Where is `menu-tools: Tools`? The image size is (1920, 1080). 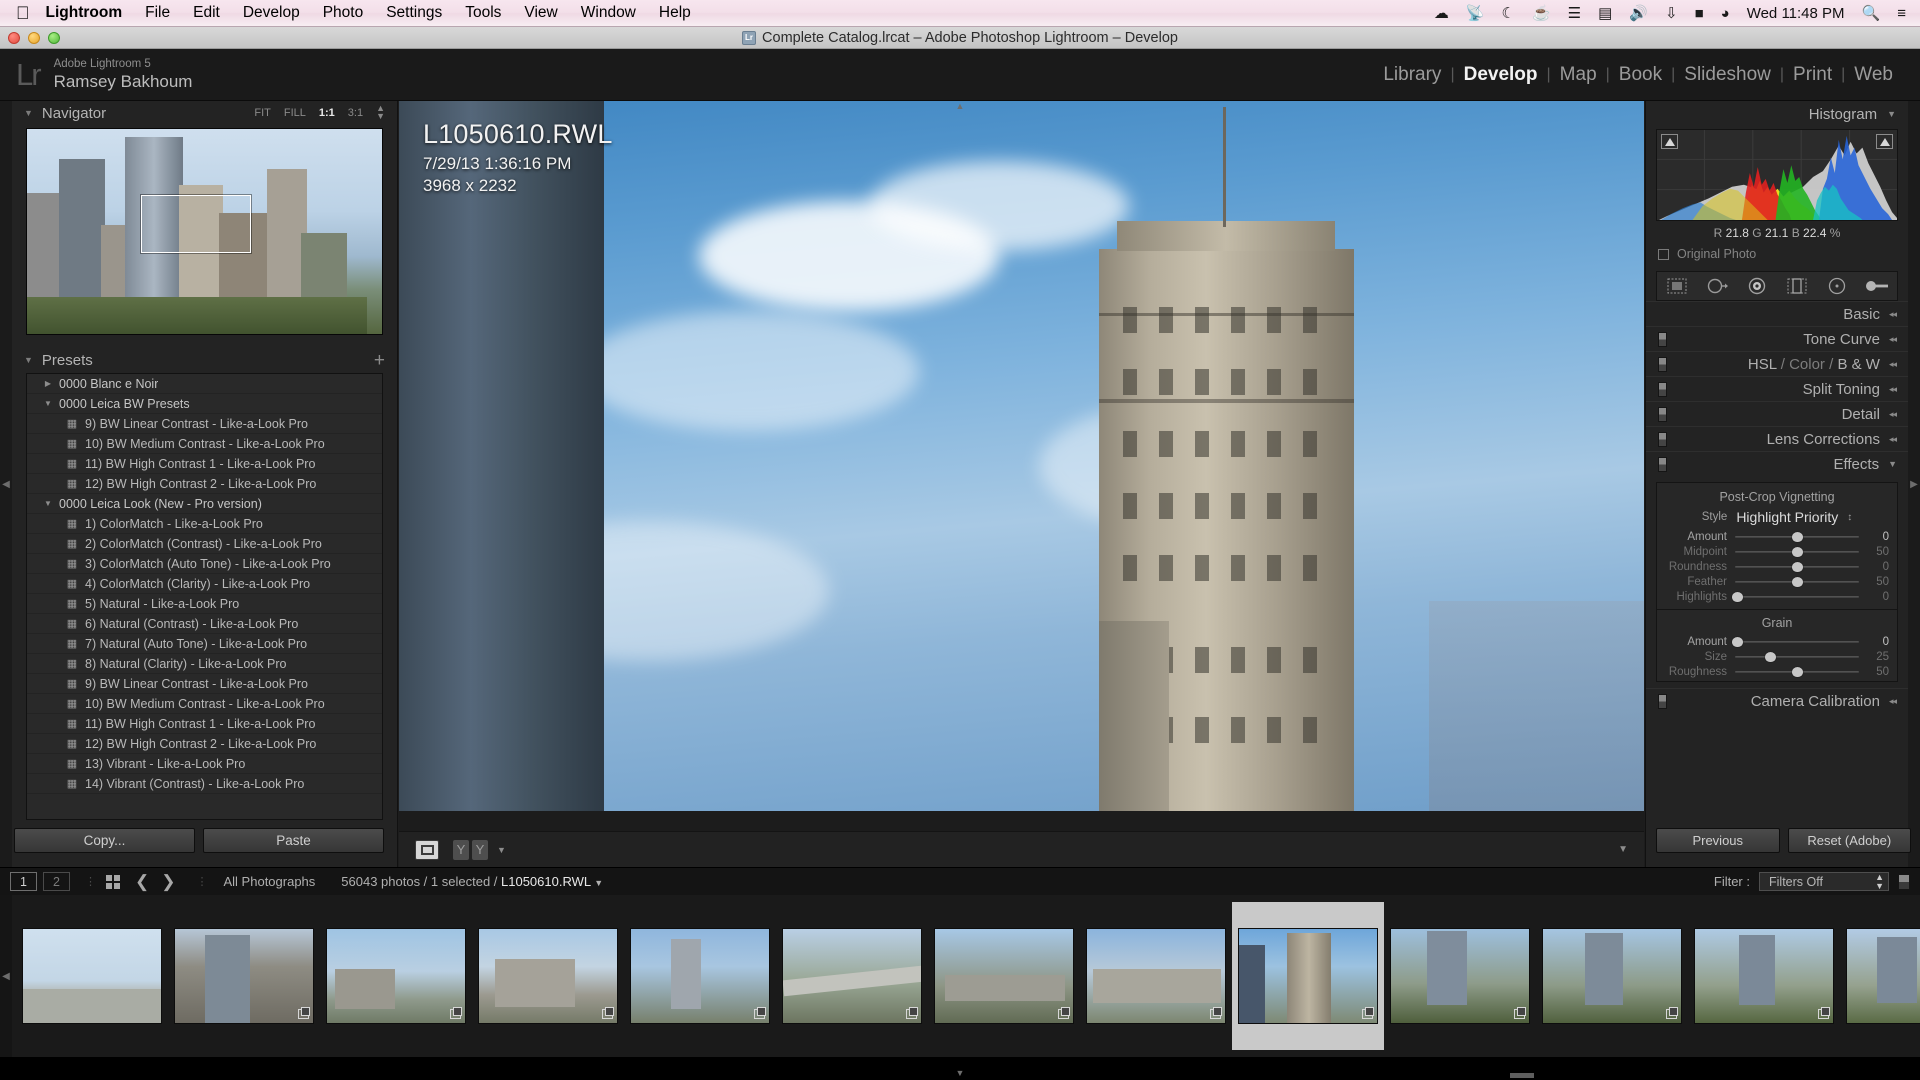
menu-tools: Tools is located at coordinates (483, 13).